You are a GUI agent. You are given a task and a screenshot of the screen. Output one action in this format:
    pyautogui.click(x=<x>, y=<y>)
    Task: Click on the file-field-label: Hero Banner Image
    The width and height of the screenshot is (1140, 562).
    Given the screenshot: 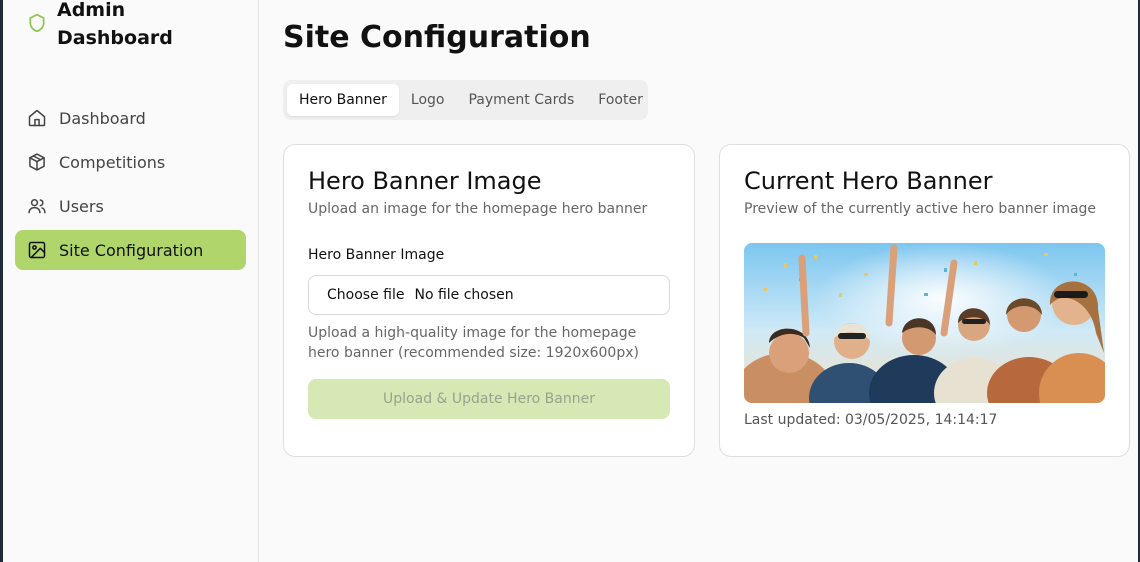 What is the action you would take?
    pyautogui.click(x=376, y=255)
    